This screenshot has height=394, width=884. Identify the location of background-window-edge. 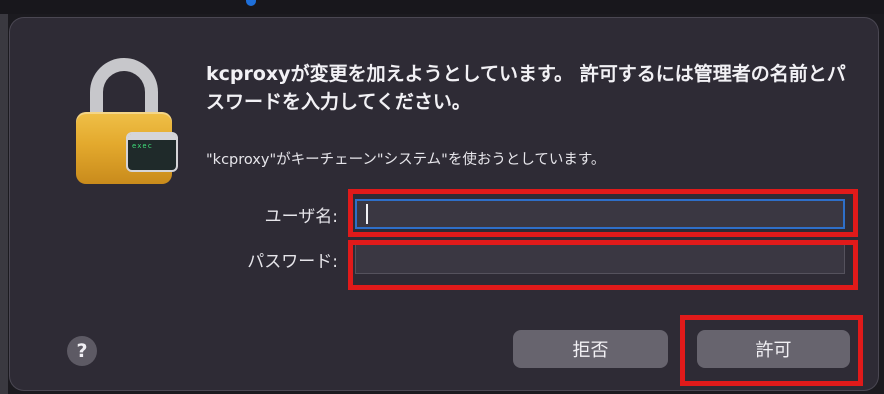
(4, 204).